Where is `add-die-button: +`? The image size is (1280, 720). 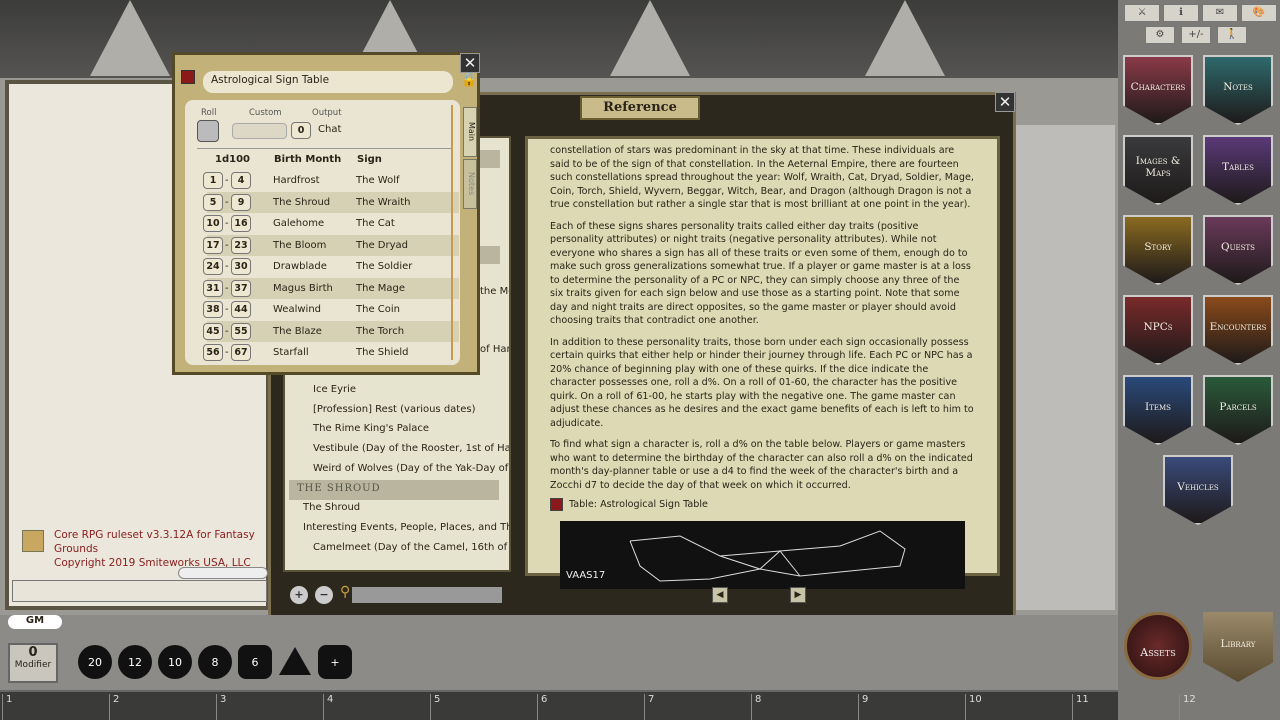
add-die-button: + is located at coordinates (335, 662).